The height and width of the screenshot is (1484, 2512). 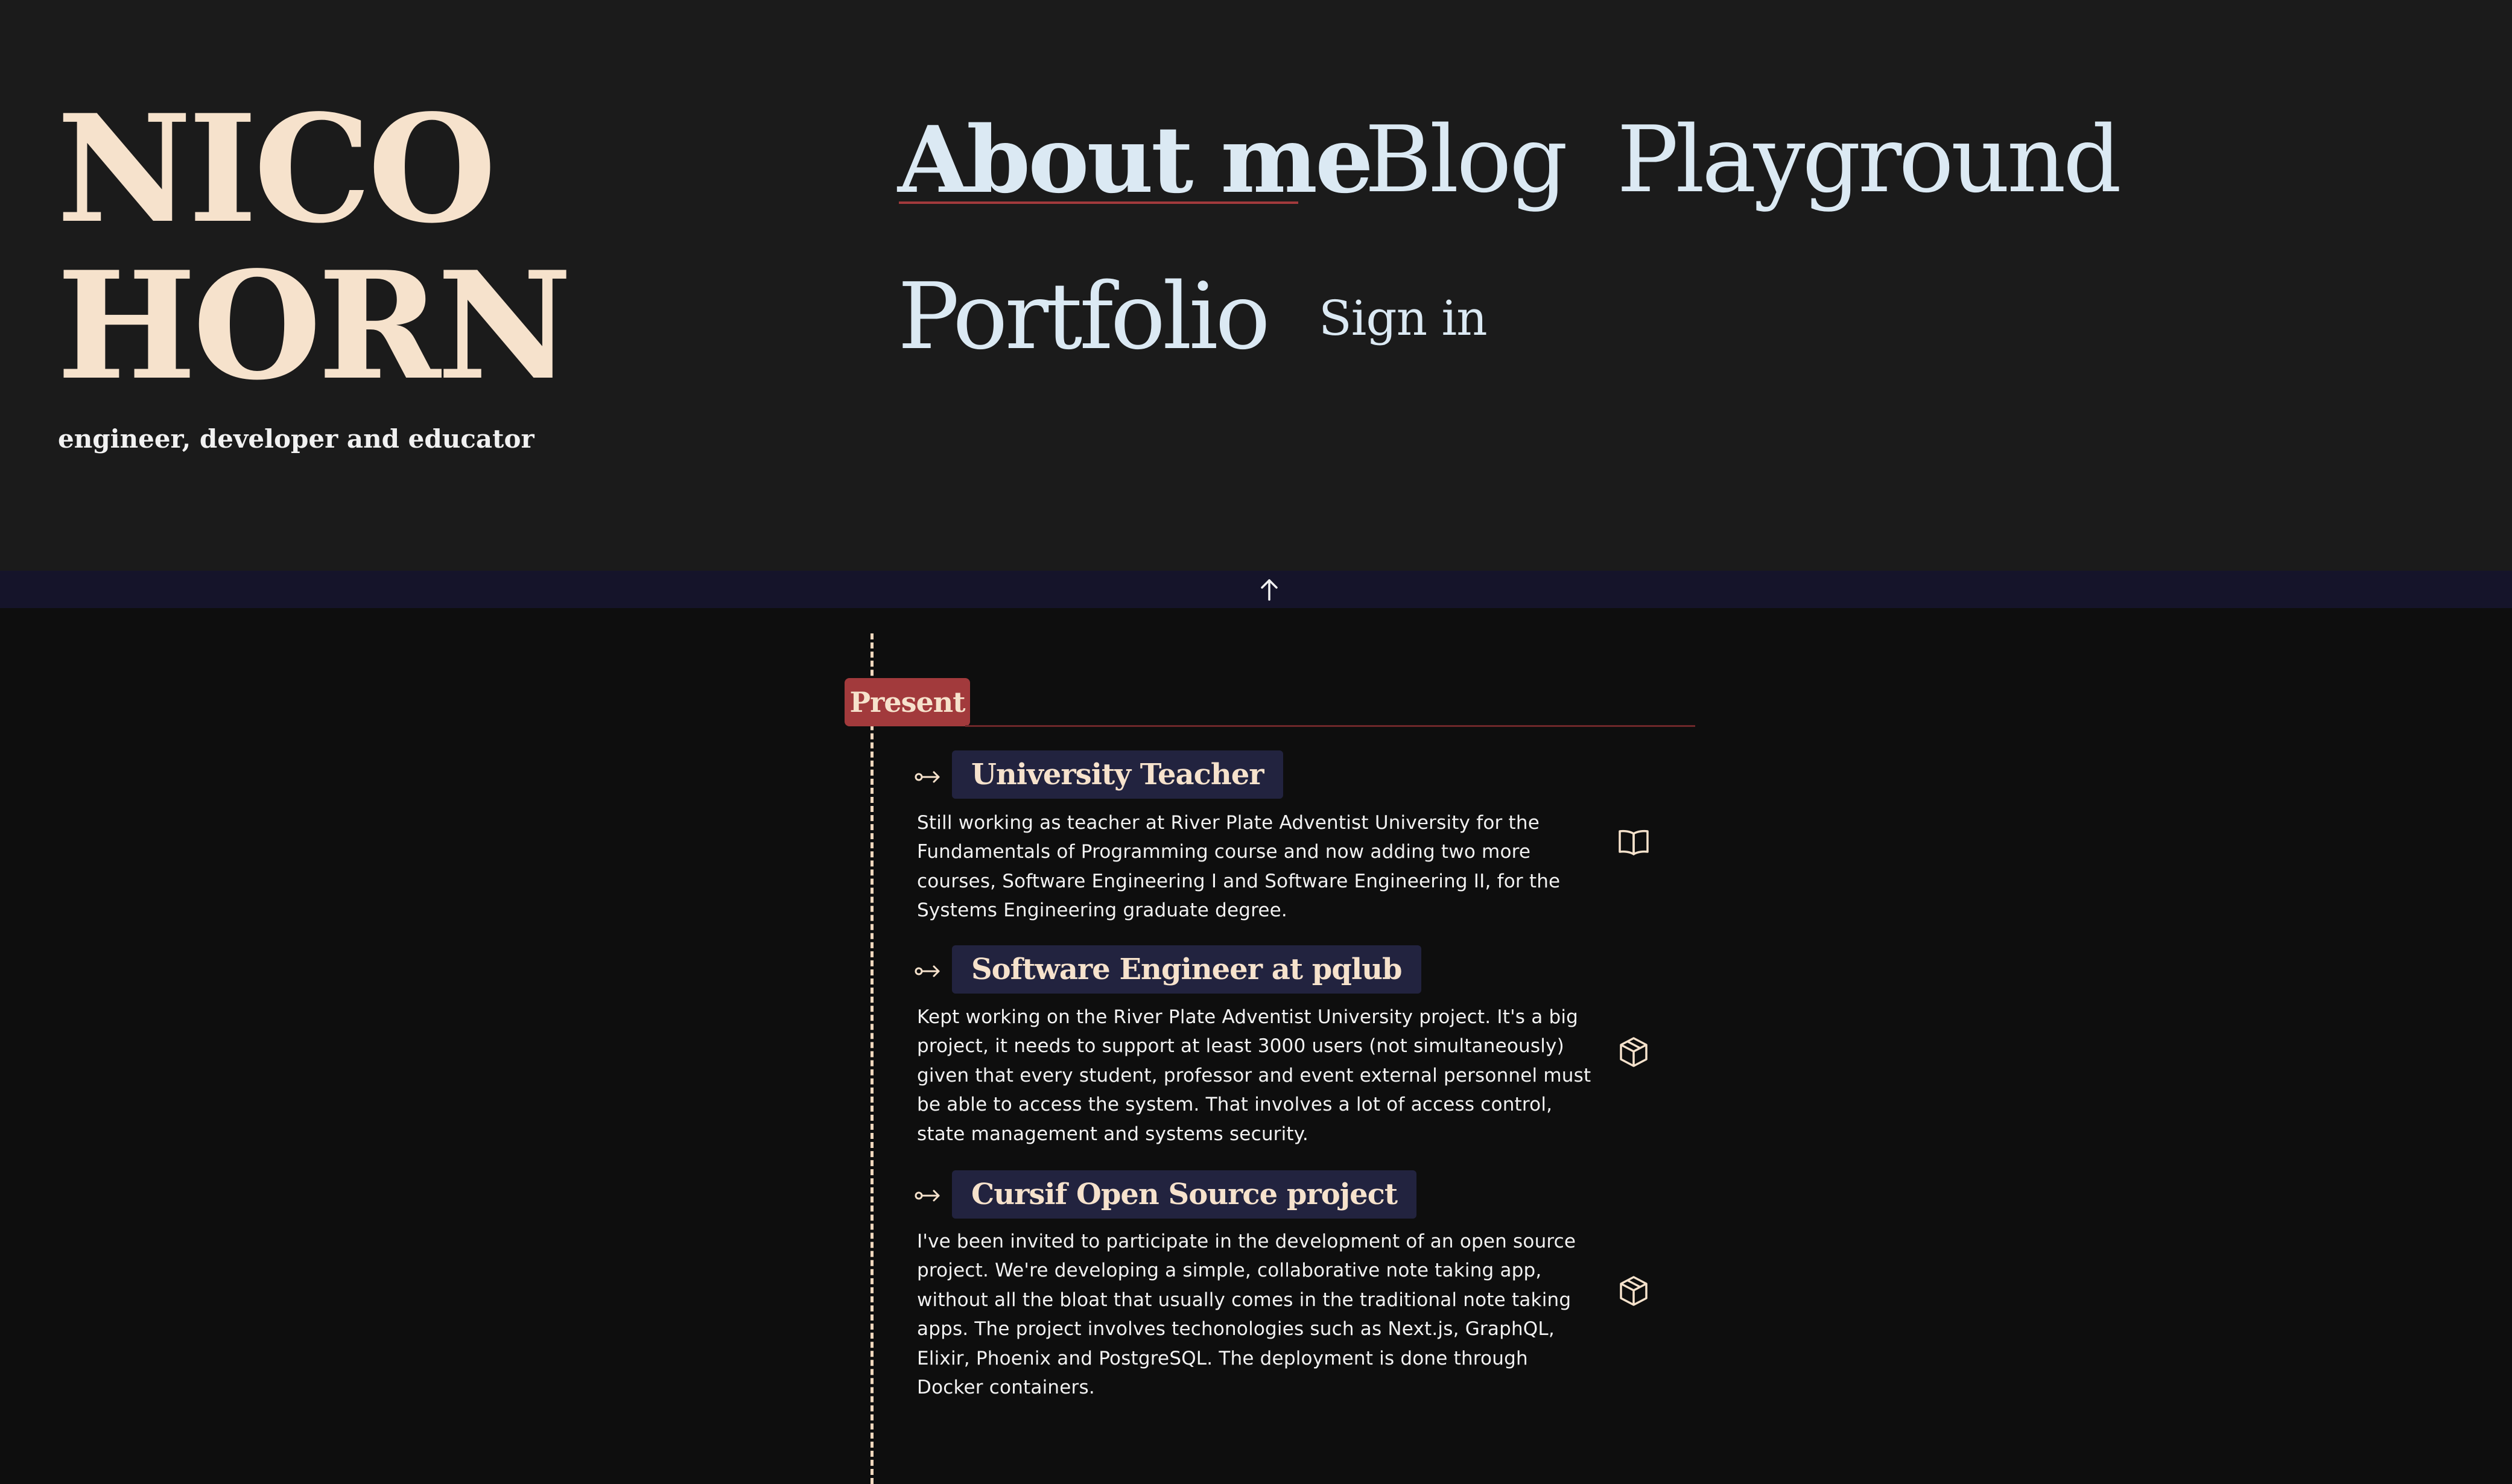 What do you see at coordinates (1634, 842) in the screenshot?
I see `book-icon` at bounding box center [1634, 842].